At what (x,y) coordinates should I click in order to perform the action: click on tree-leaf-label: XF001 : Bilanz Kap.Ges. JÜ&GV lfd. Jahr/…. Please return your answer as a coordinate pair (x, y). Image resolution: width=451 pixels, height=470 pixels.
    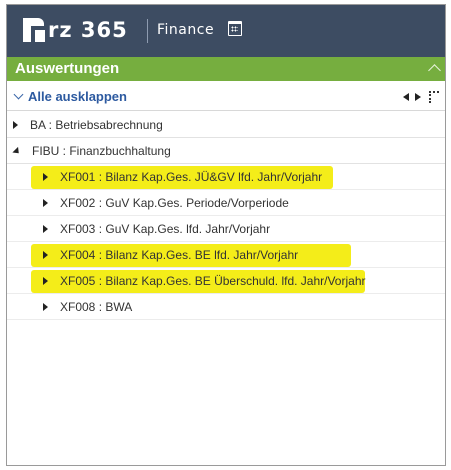
    Looking at the image, I should click on (191, 176).